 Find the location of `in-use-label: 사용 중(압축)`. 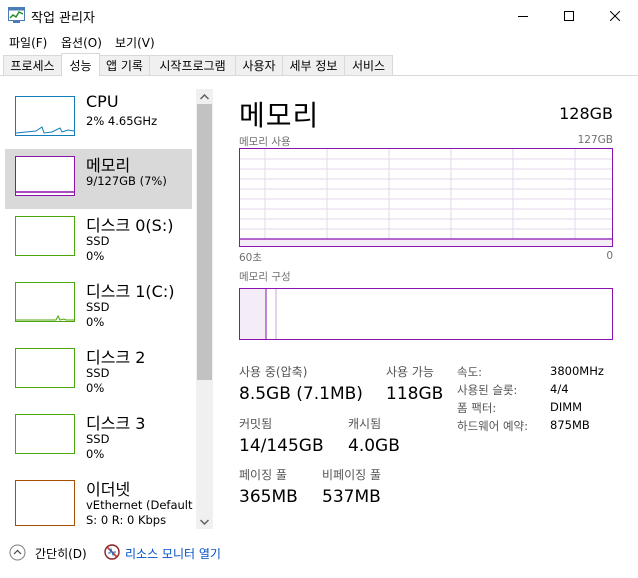

in-use-label: 사용 중(압축) is located at coordinates (273, 372).